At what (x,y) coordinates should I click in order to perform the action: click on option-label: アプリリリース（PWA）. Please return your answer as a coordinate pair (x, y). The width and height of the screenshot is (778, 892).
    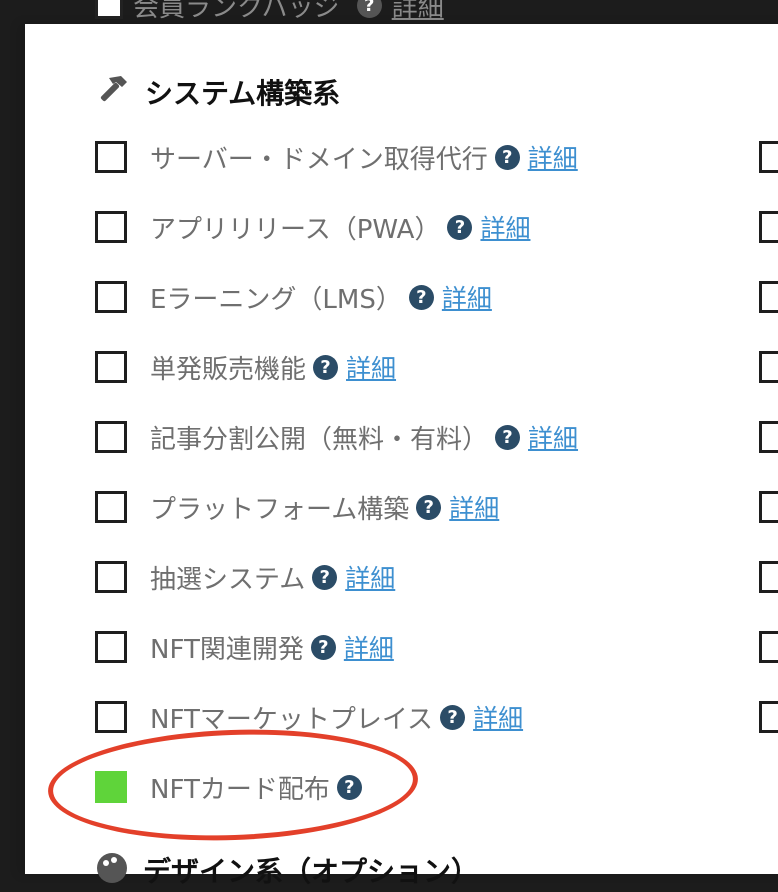
    Looking at the image, I should click on (295, 229).